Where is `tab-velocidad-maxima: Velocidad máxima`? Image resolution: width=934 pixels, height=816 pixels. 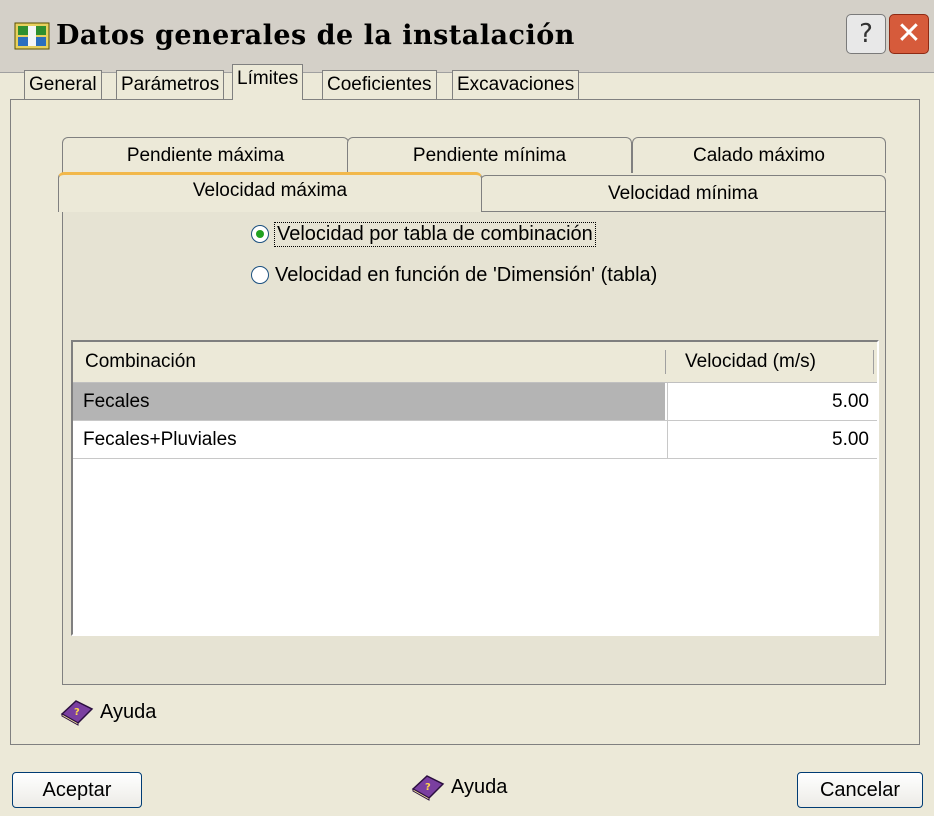 tab-velocidad-maxima: Velocidad máxima is located at coordinates (270, 192).